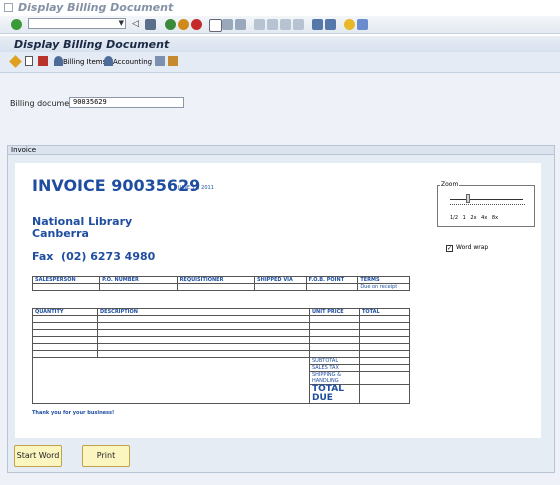  What do you see at coordinates (150, 24) in the screenshot?
I see `save-icon` at bounding box center [150, 24].